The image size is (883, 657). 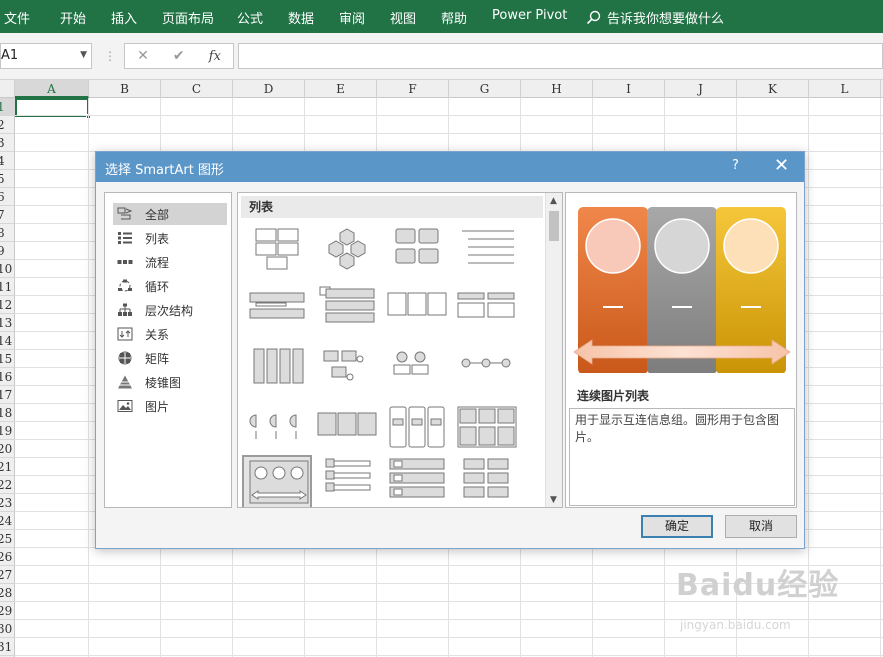 I want to click on scroll-up-icon: ▲, so click(x=553, y=201).